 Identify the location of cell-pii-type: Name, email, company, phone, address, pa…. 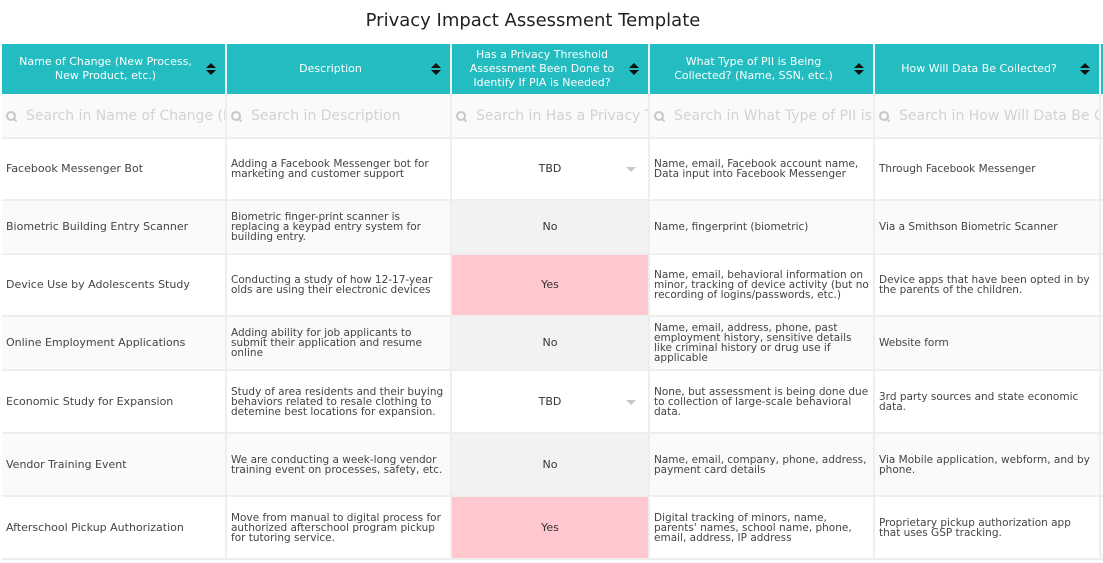
(762, 465).